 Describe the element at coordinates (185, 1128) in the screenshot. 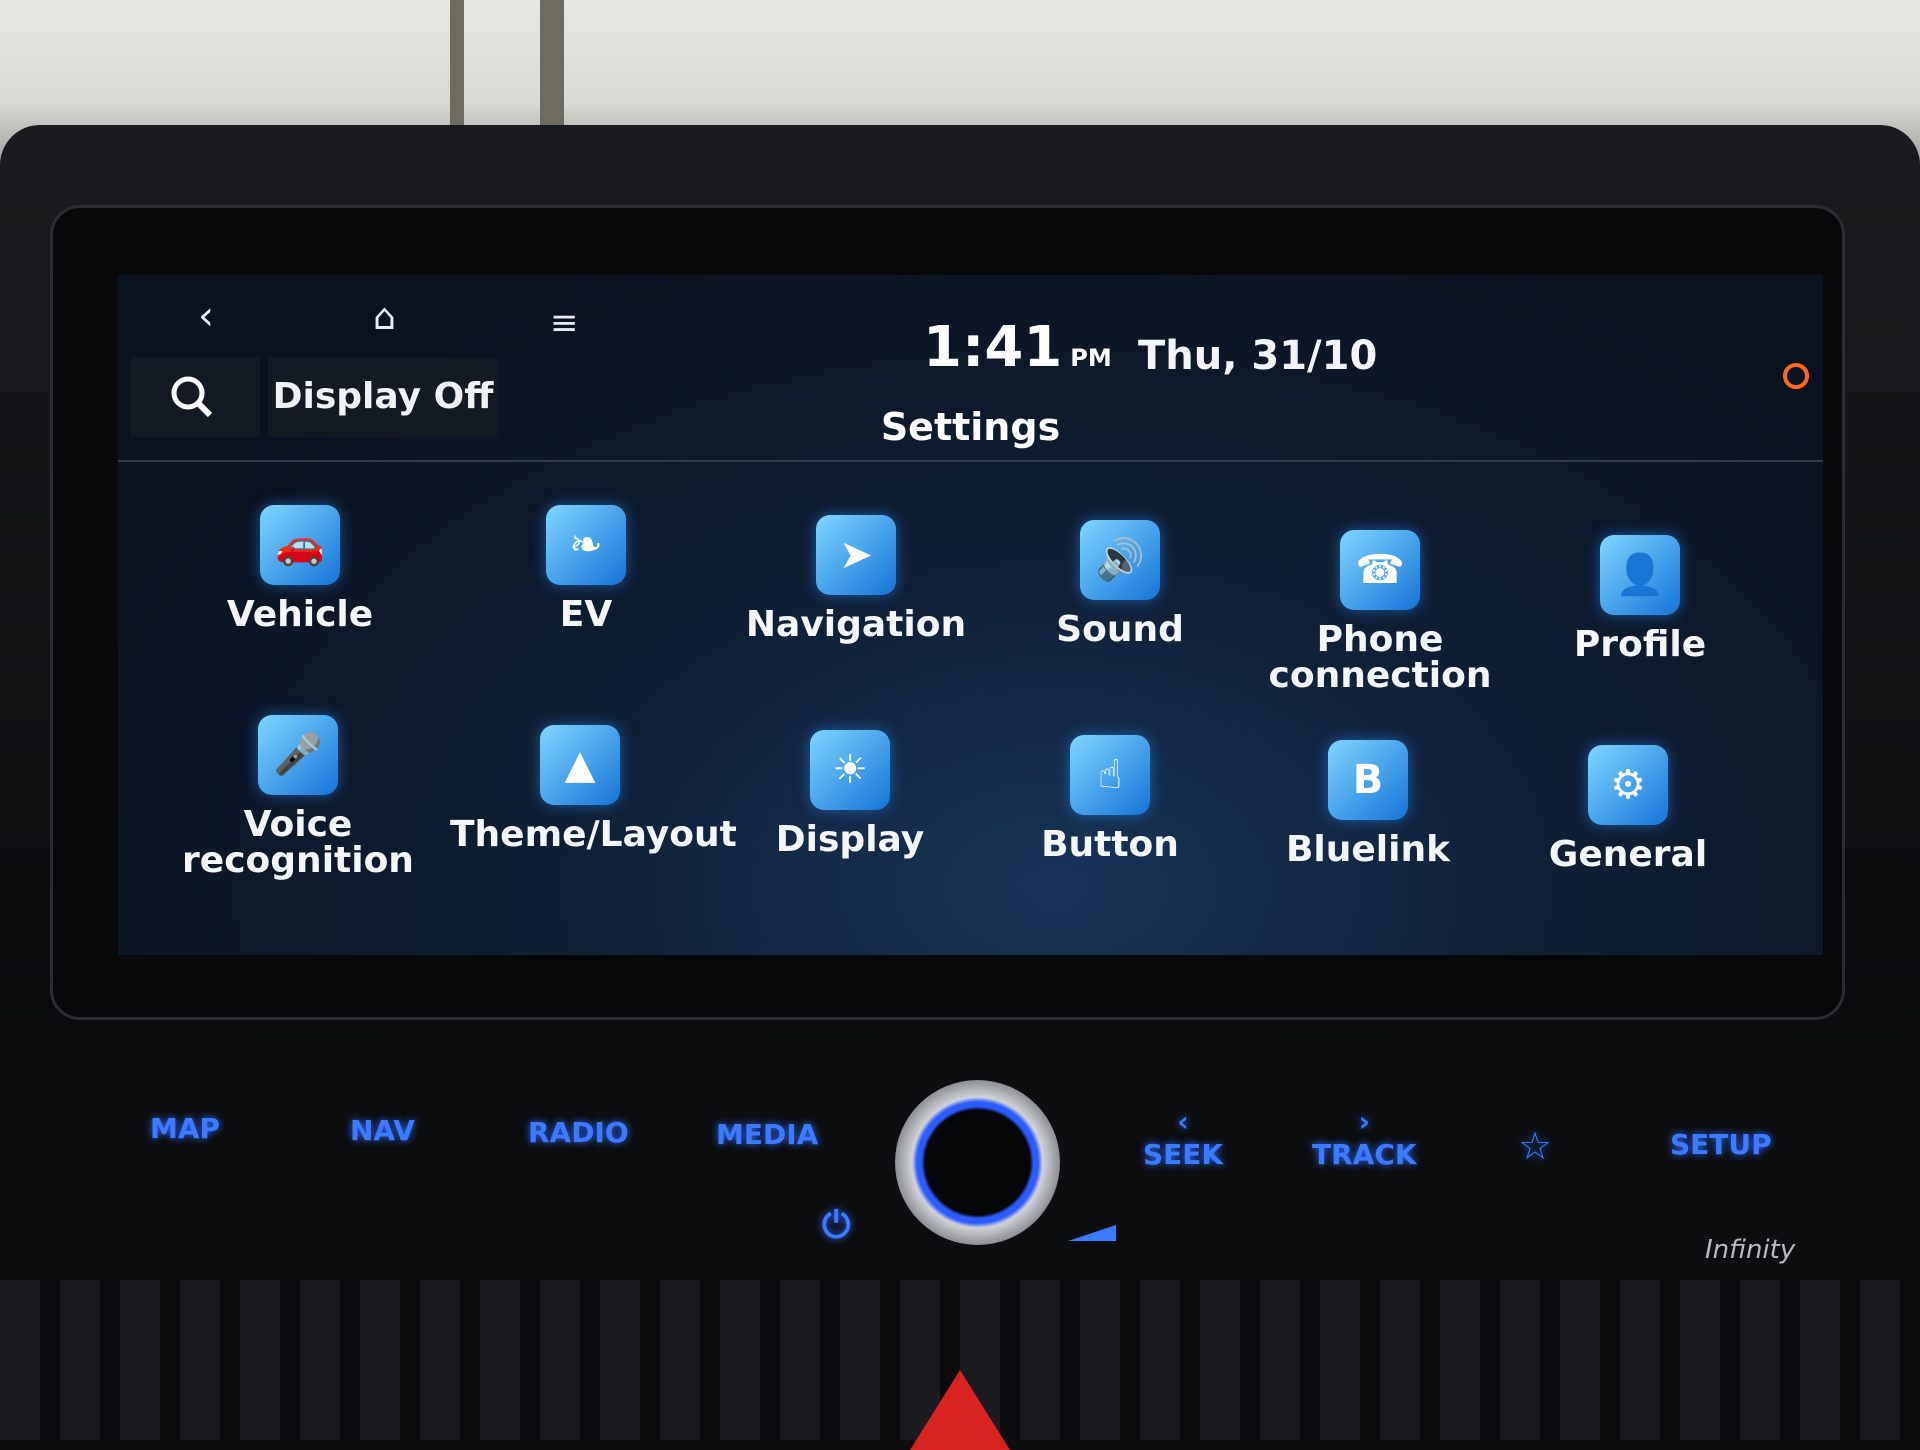

I see `map-button: MAP` at that location.